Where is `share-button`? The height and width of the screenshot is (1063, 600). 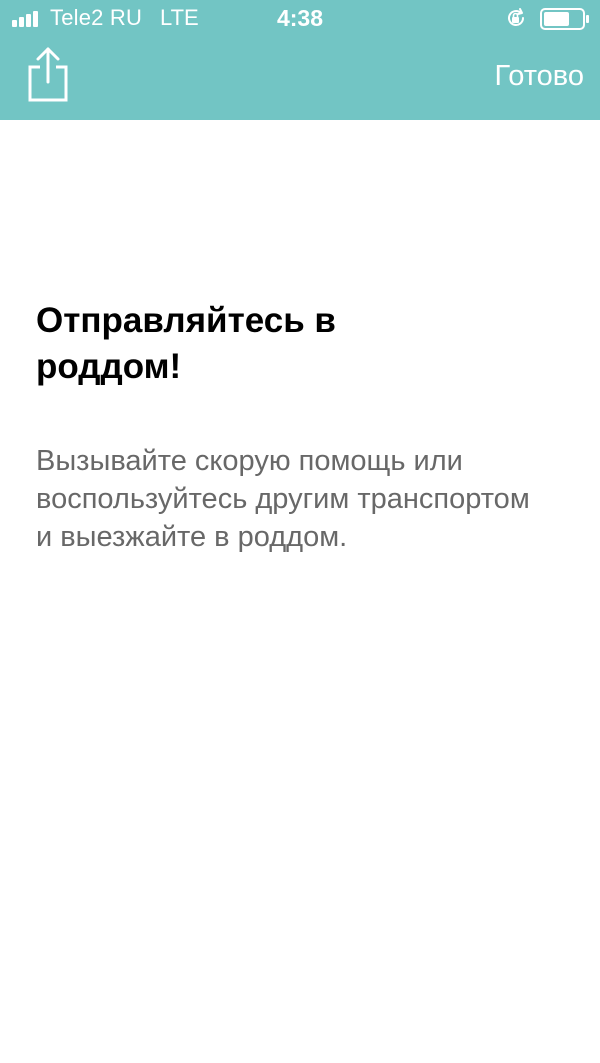 share-button is located at coordinates (48, 74).